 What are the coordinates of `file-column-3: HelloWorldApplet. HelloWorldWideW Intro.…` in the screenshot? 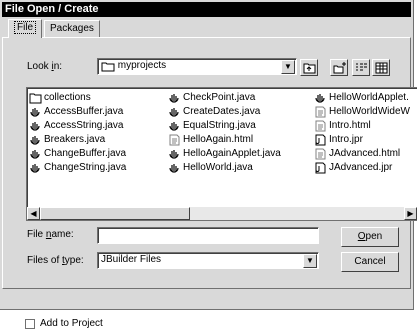 It's located at (362, 133).